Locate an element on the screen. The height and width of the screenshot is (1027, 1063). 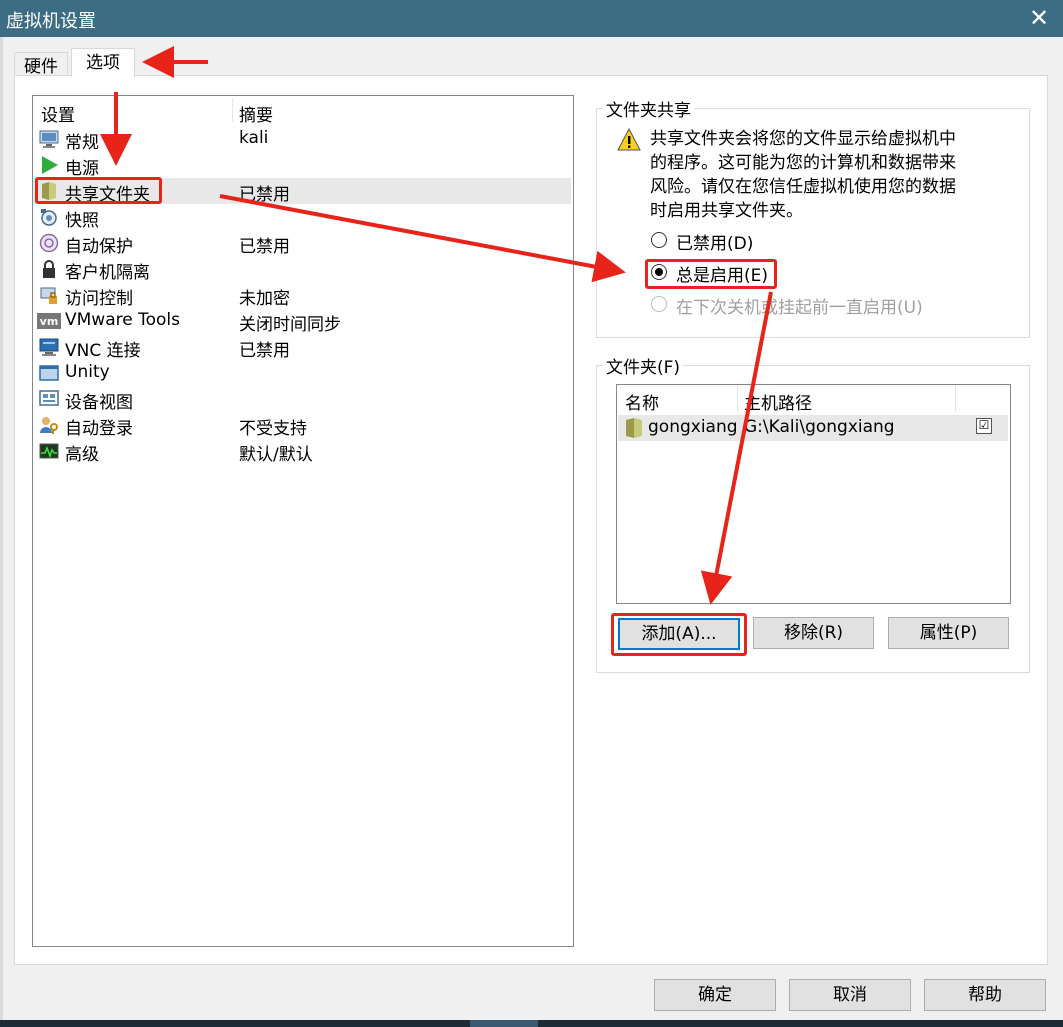
folder-sharing-legend: 文件夹共享 is located at coordinates (648, 111).